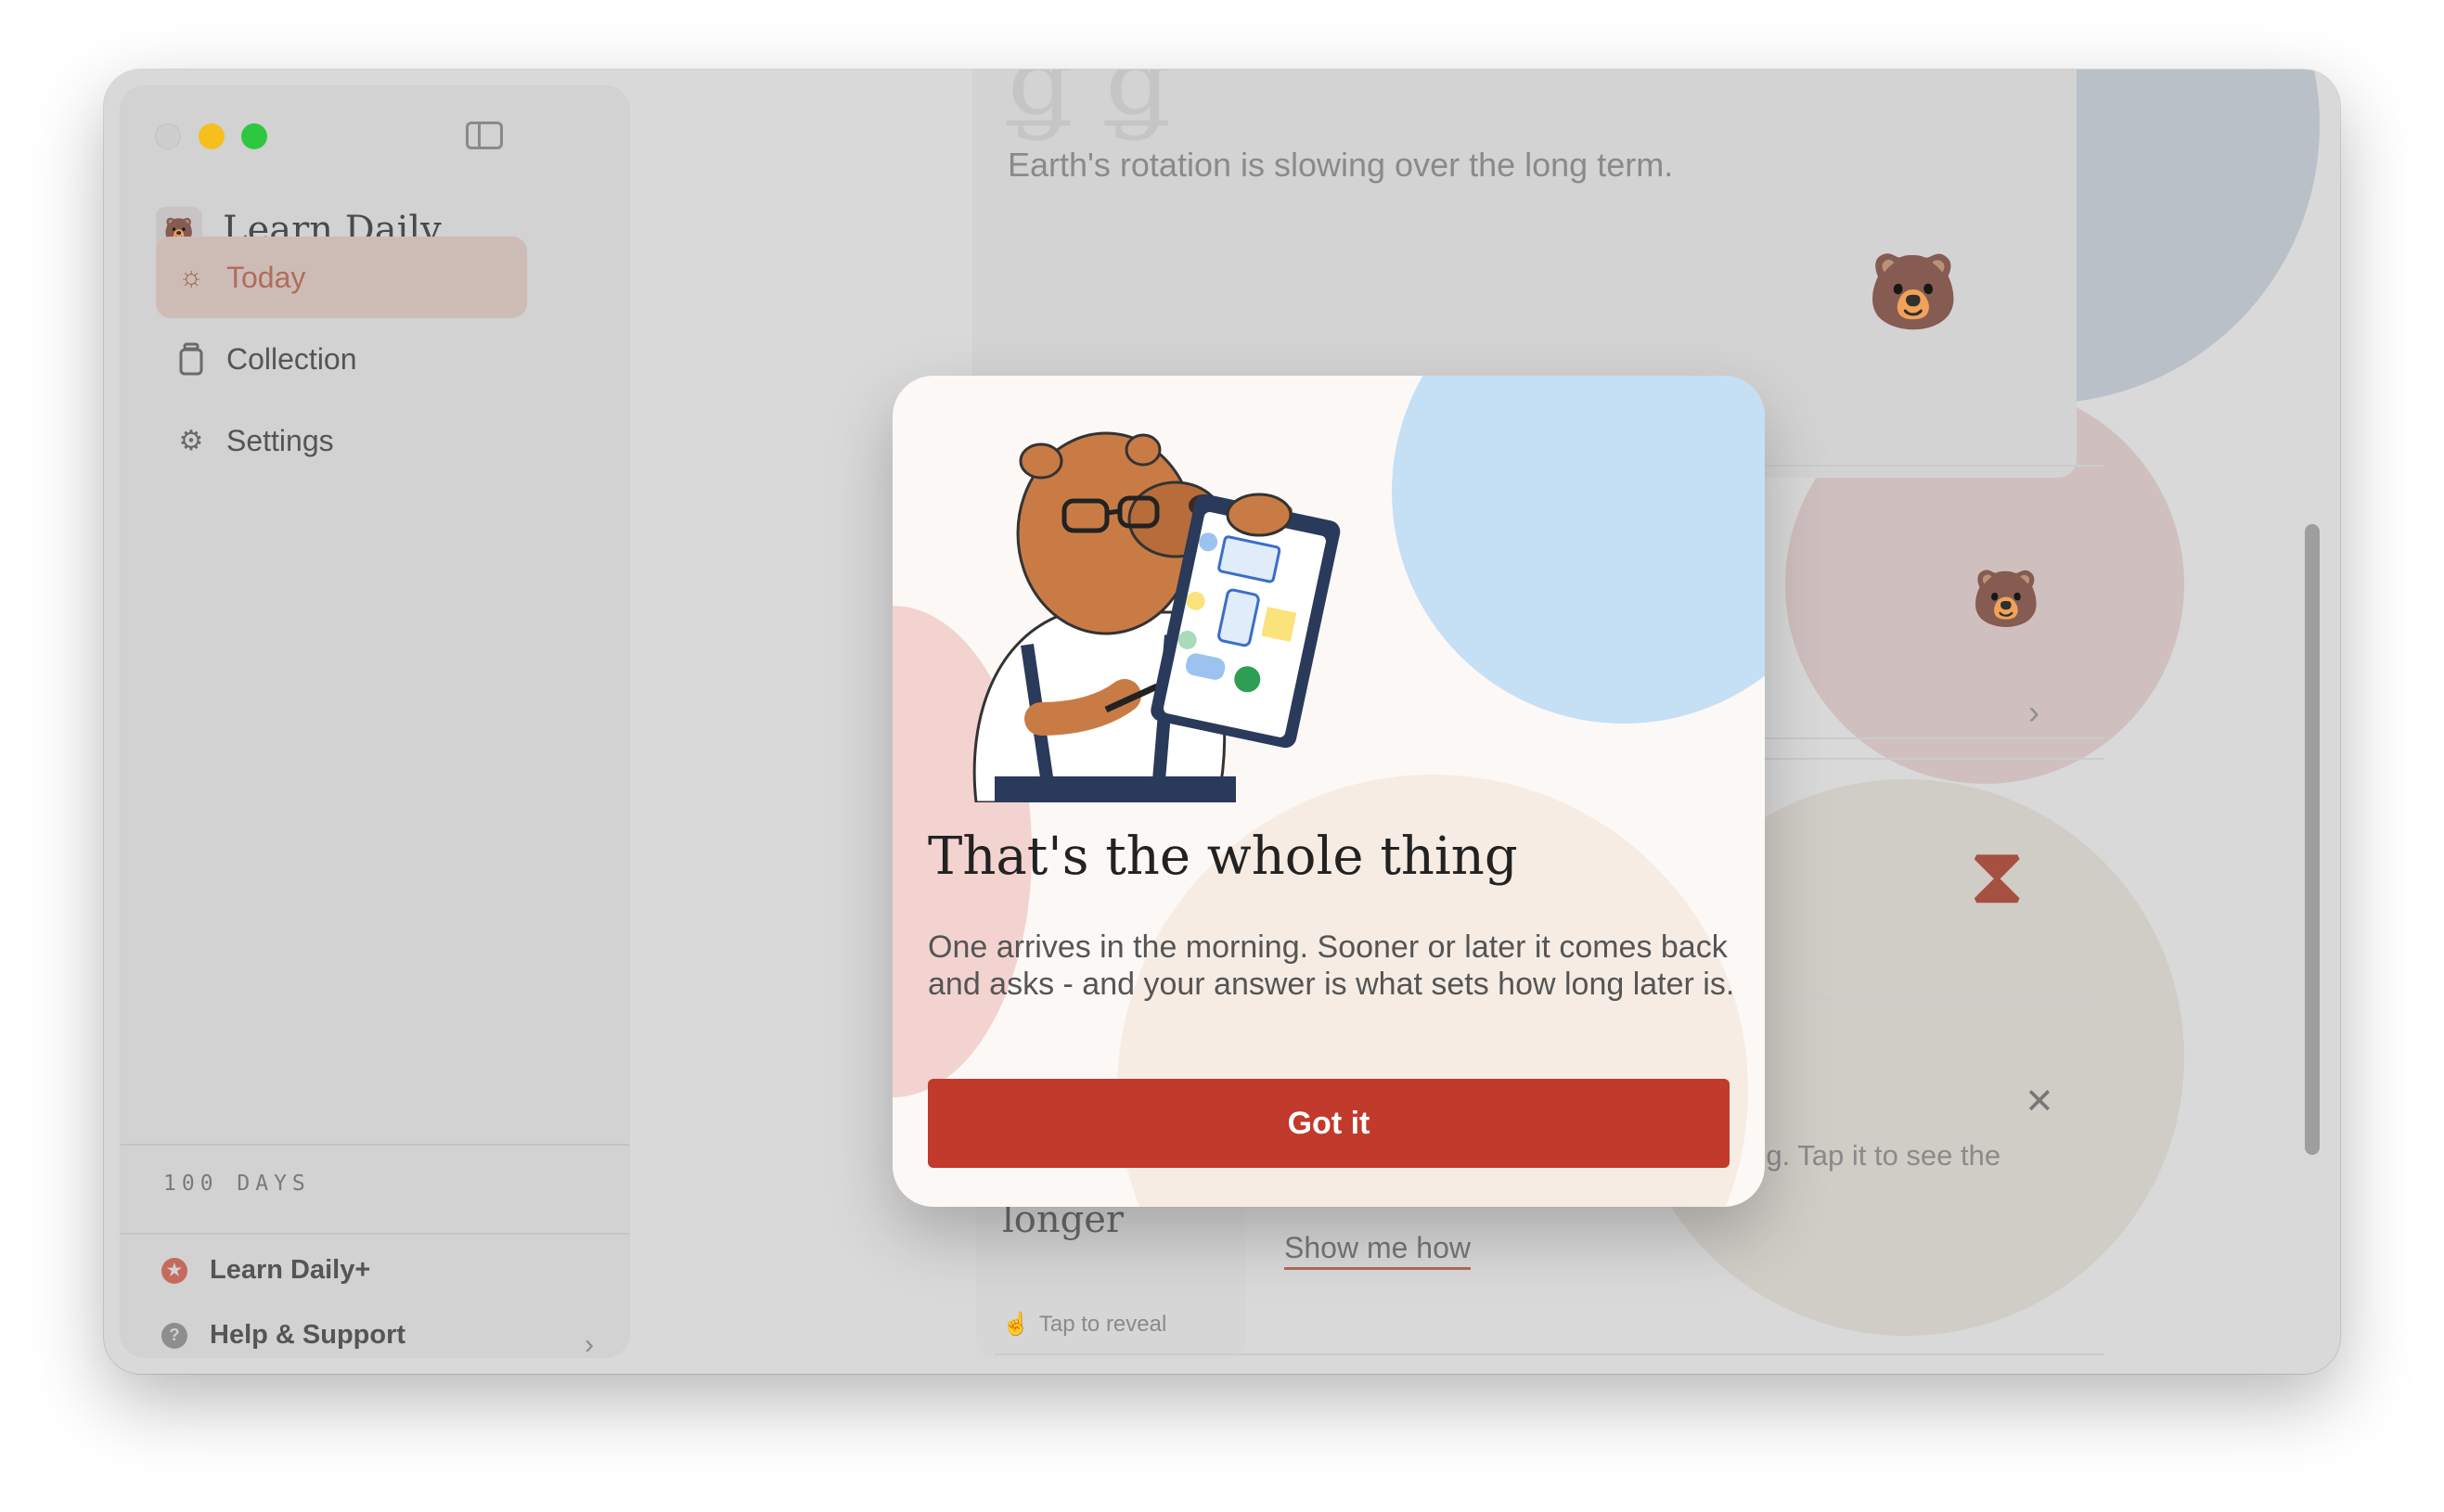  What do you see at coordinates (341, 440) in the screenshot?
I see `sidebar-item-settings: ⚙ Settings` at bounding box center [341, 440].